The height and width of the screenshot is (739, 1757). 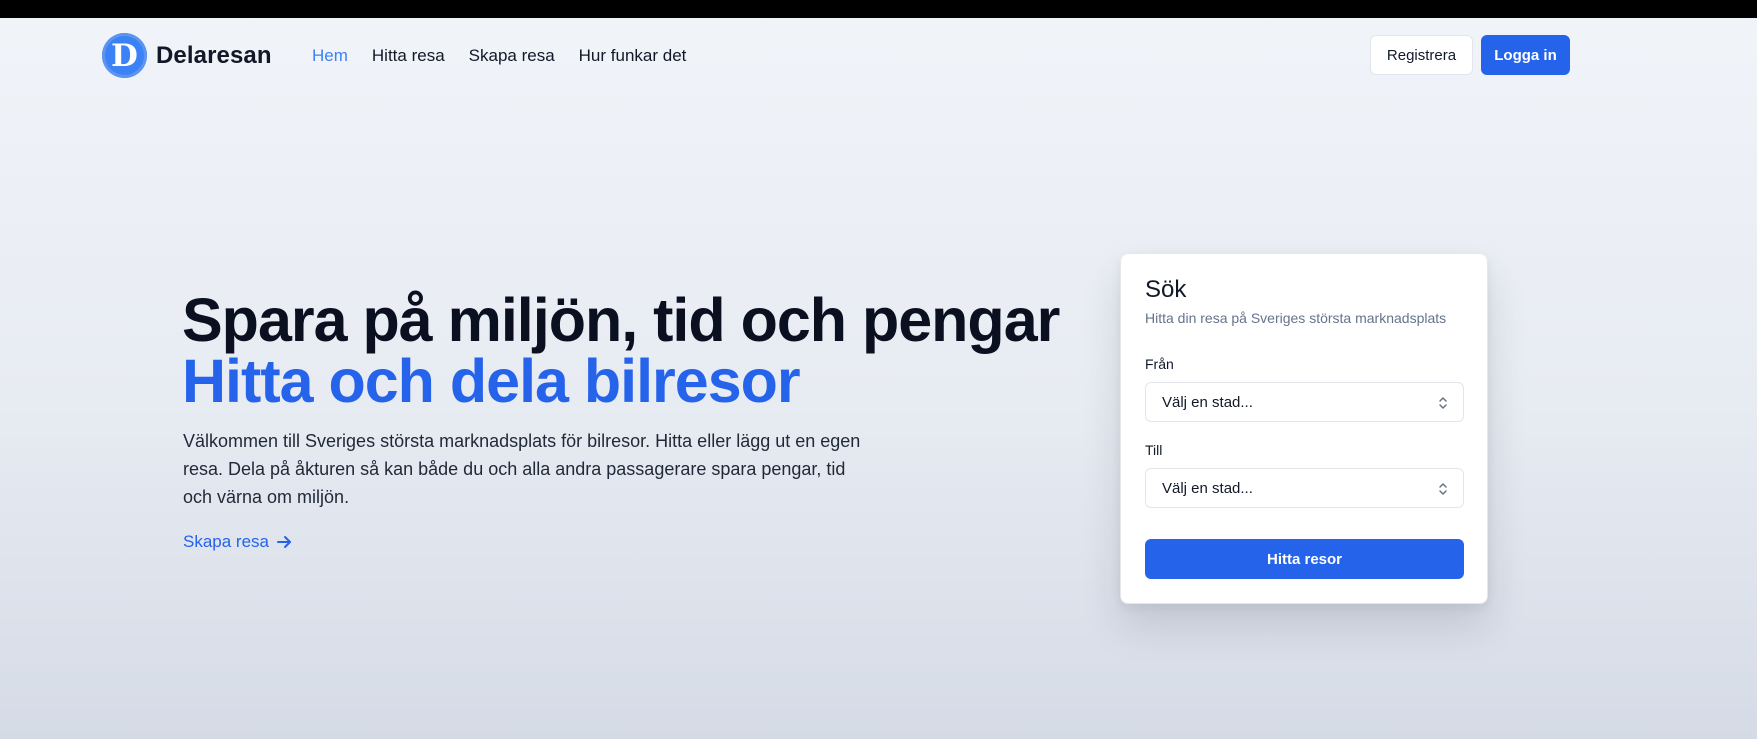 I want to click on browser-top-bar, so click(x=878, y=9).